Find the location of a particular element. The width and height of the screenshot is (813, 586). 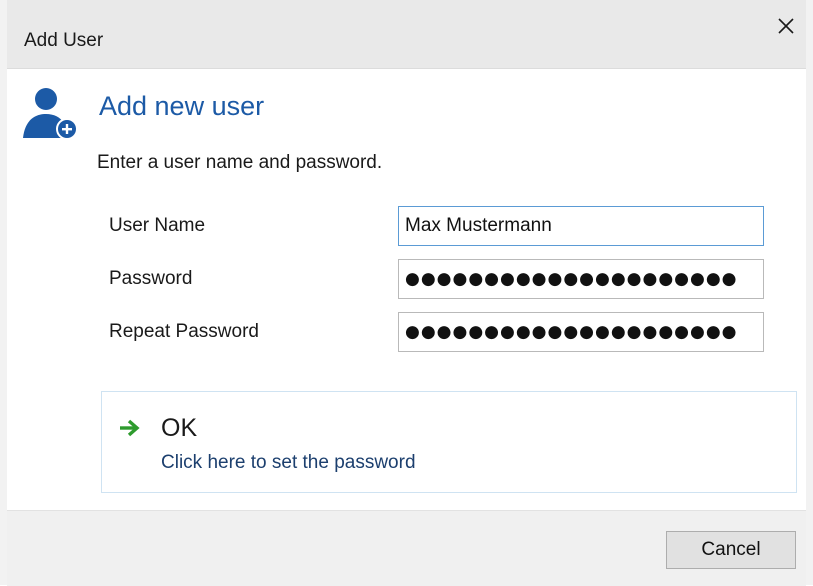

window-title: Add User is located at coordinates (64, 40).